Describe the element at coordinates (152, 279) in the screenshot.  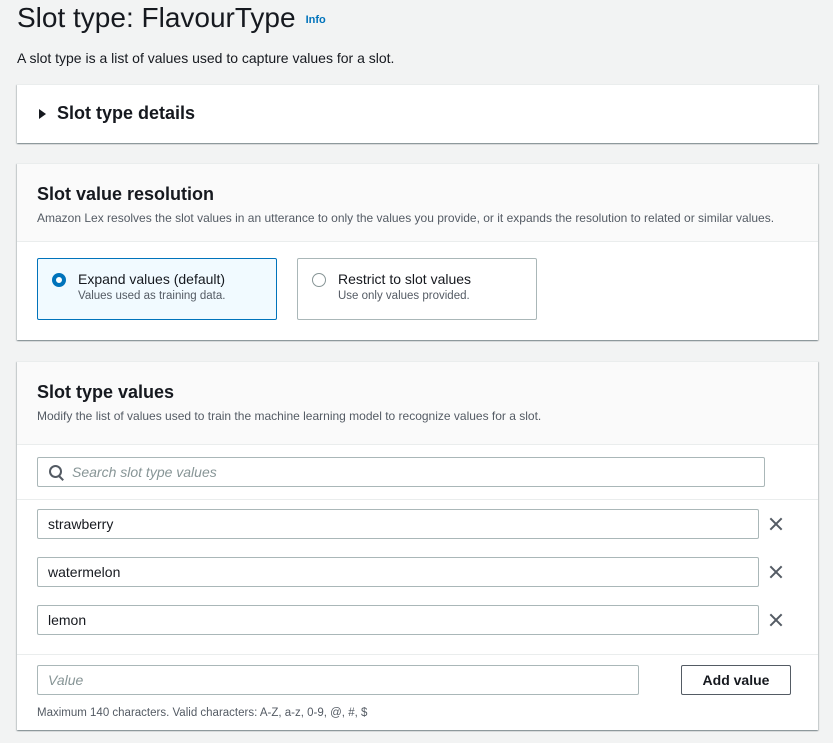
I see `expand-values-label: Expand values (default)` at that location.